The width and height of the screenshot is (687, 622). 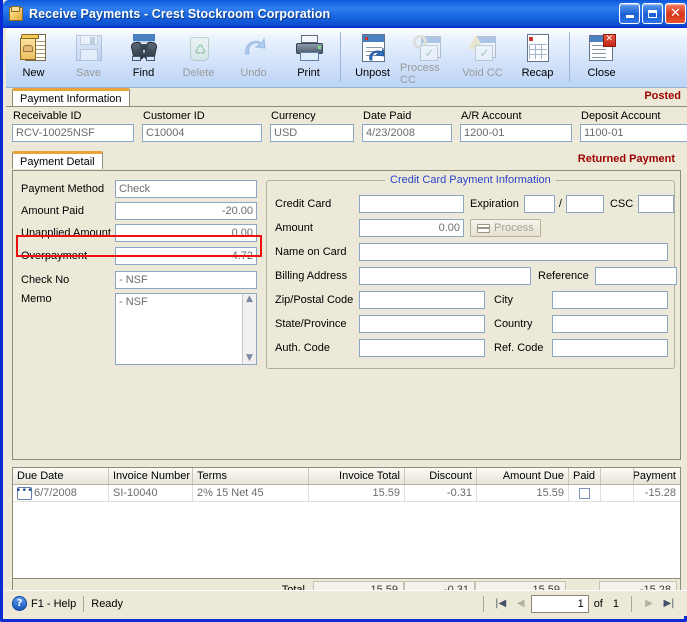 What do you see at coordinates (657, 493) in the screenshot?
I see `cell-payment: -15.28` at bounding box center [657, 493].